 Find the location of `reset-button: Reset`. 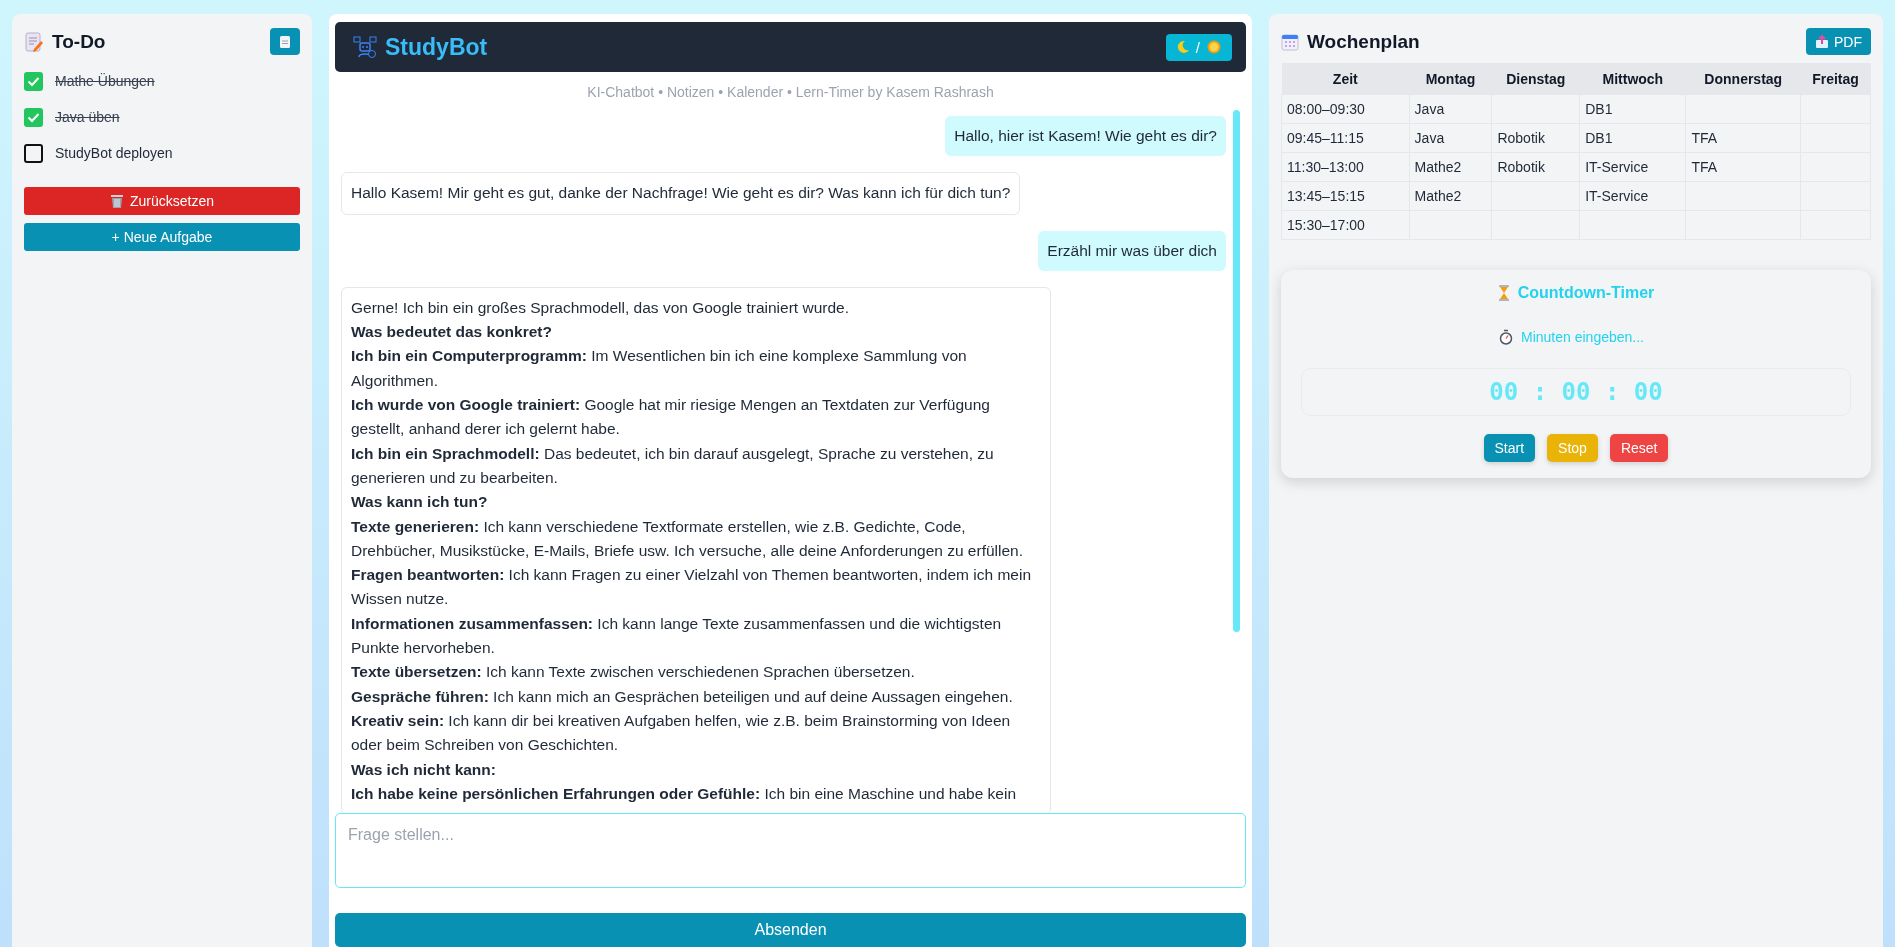

reset-button: Reset is located at coordinates (1639, 448).